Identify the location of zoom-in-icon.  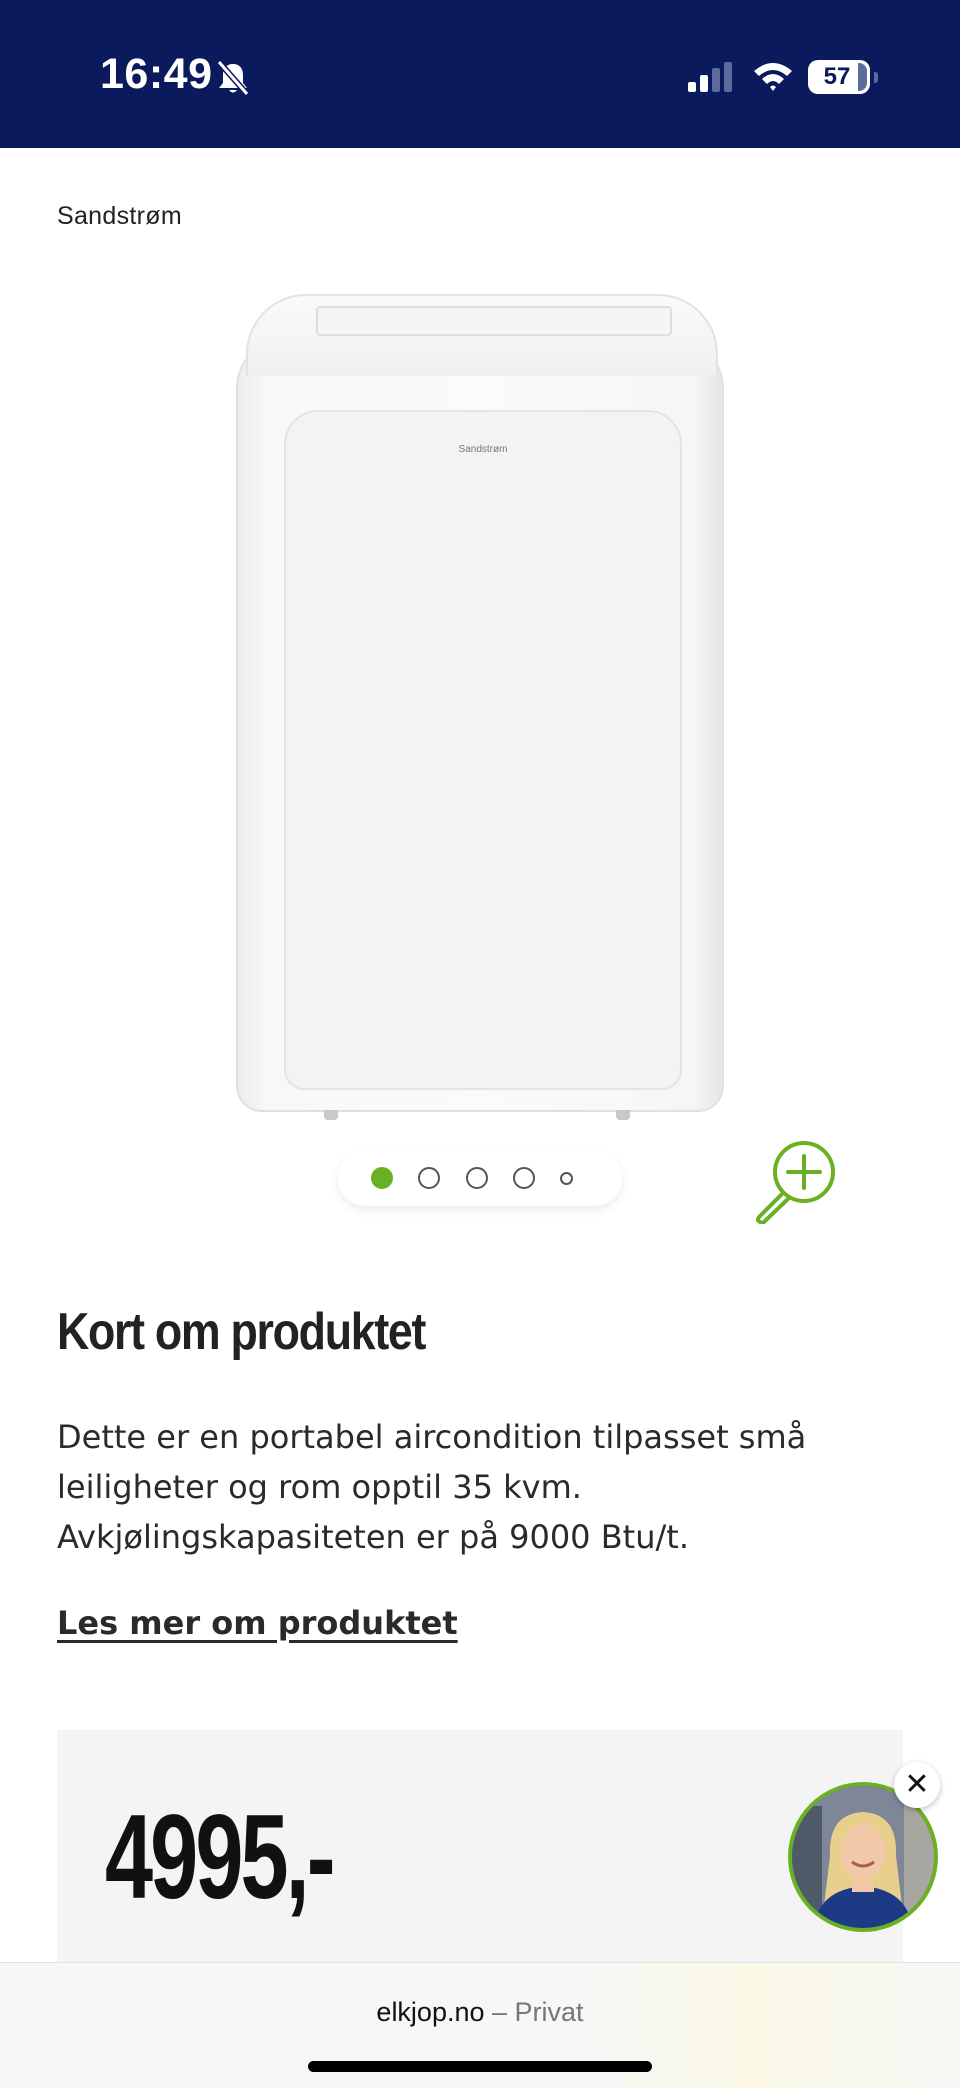
(797, 1181).